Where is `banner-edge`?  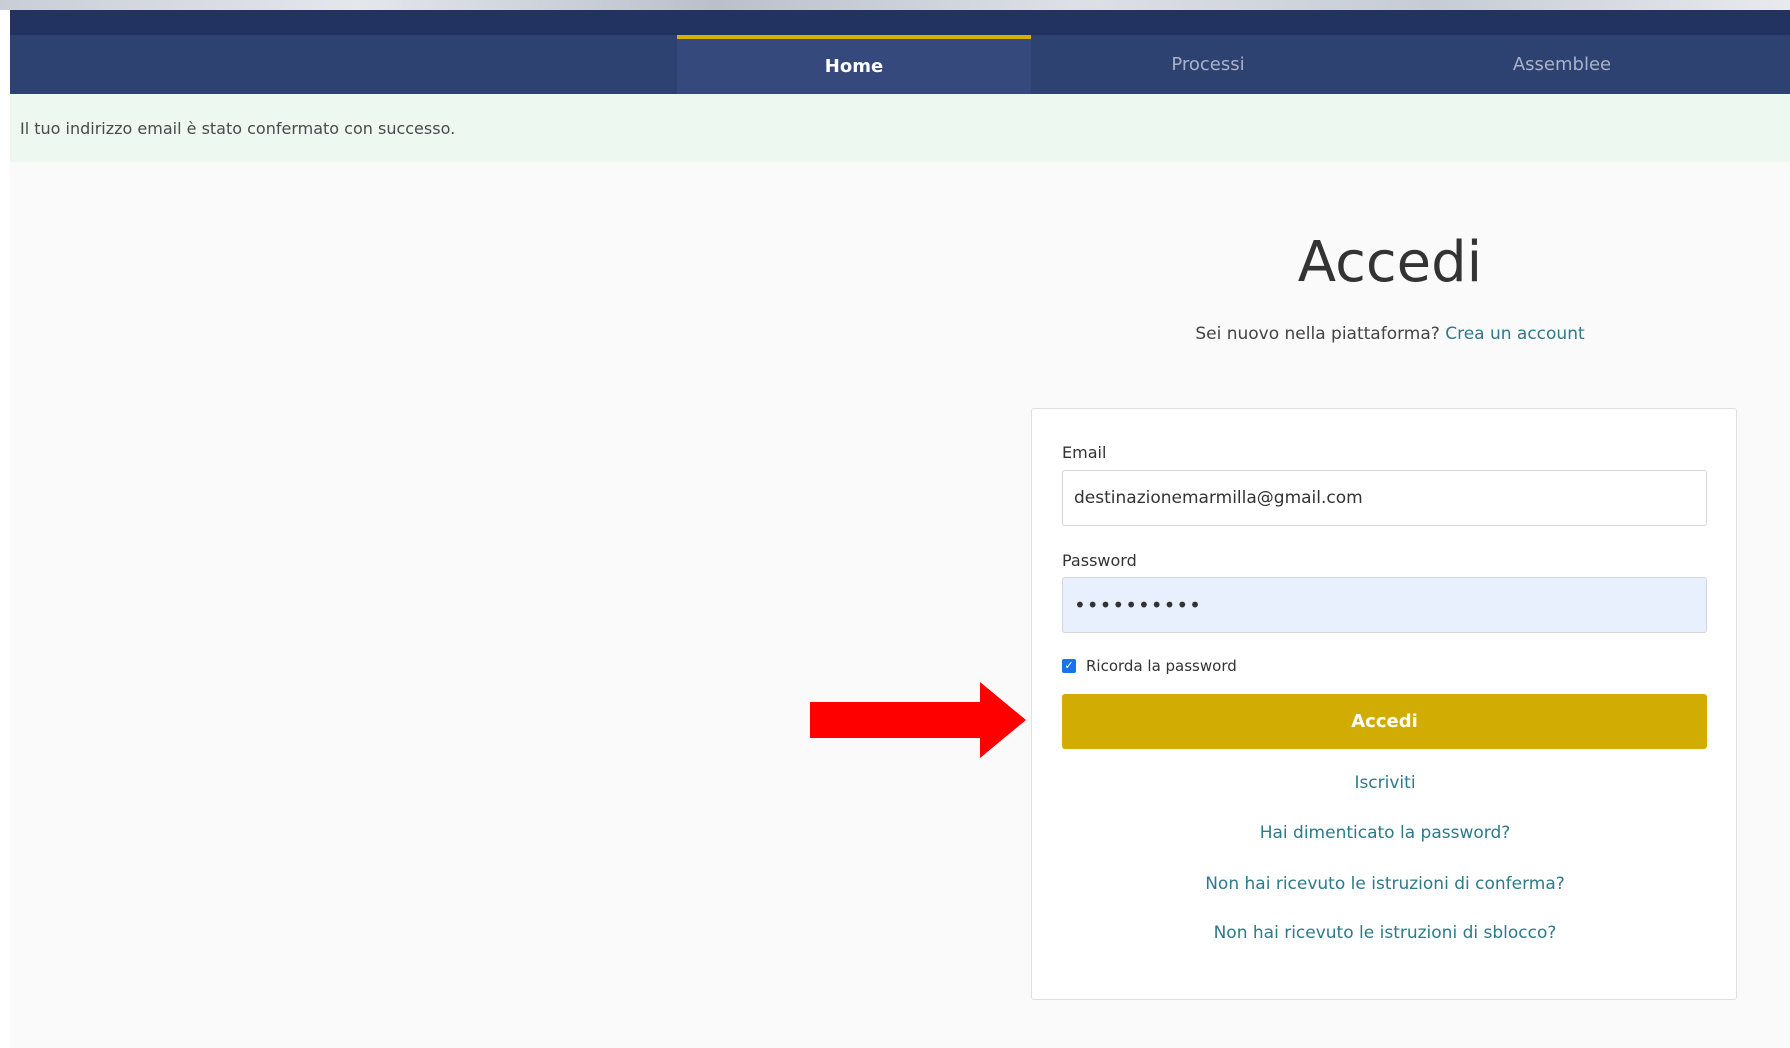
banner-edge is located at coordinates (895, 5).